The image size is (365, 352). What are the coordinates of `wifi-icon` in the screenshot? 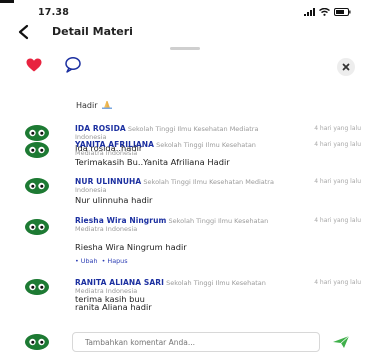 It's located at (324, 12).